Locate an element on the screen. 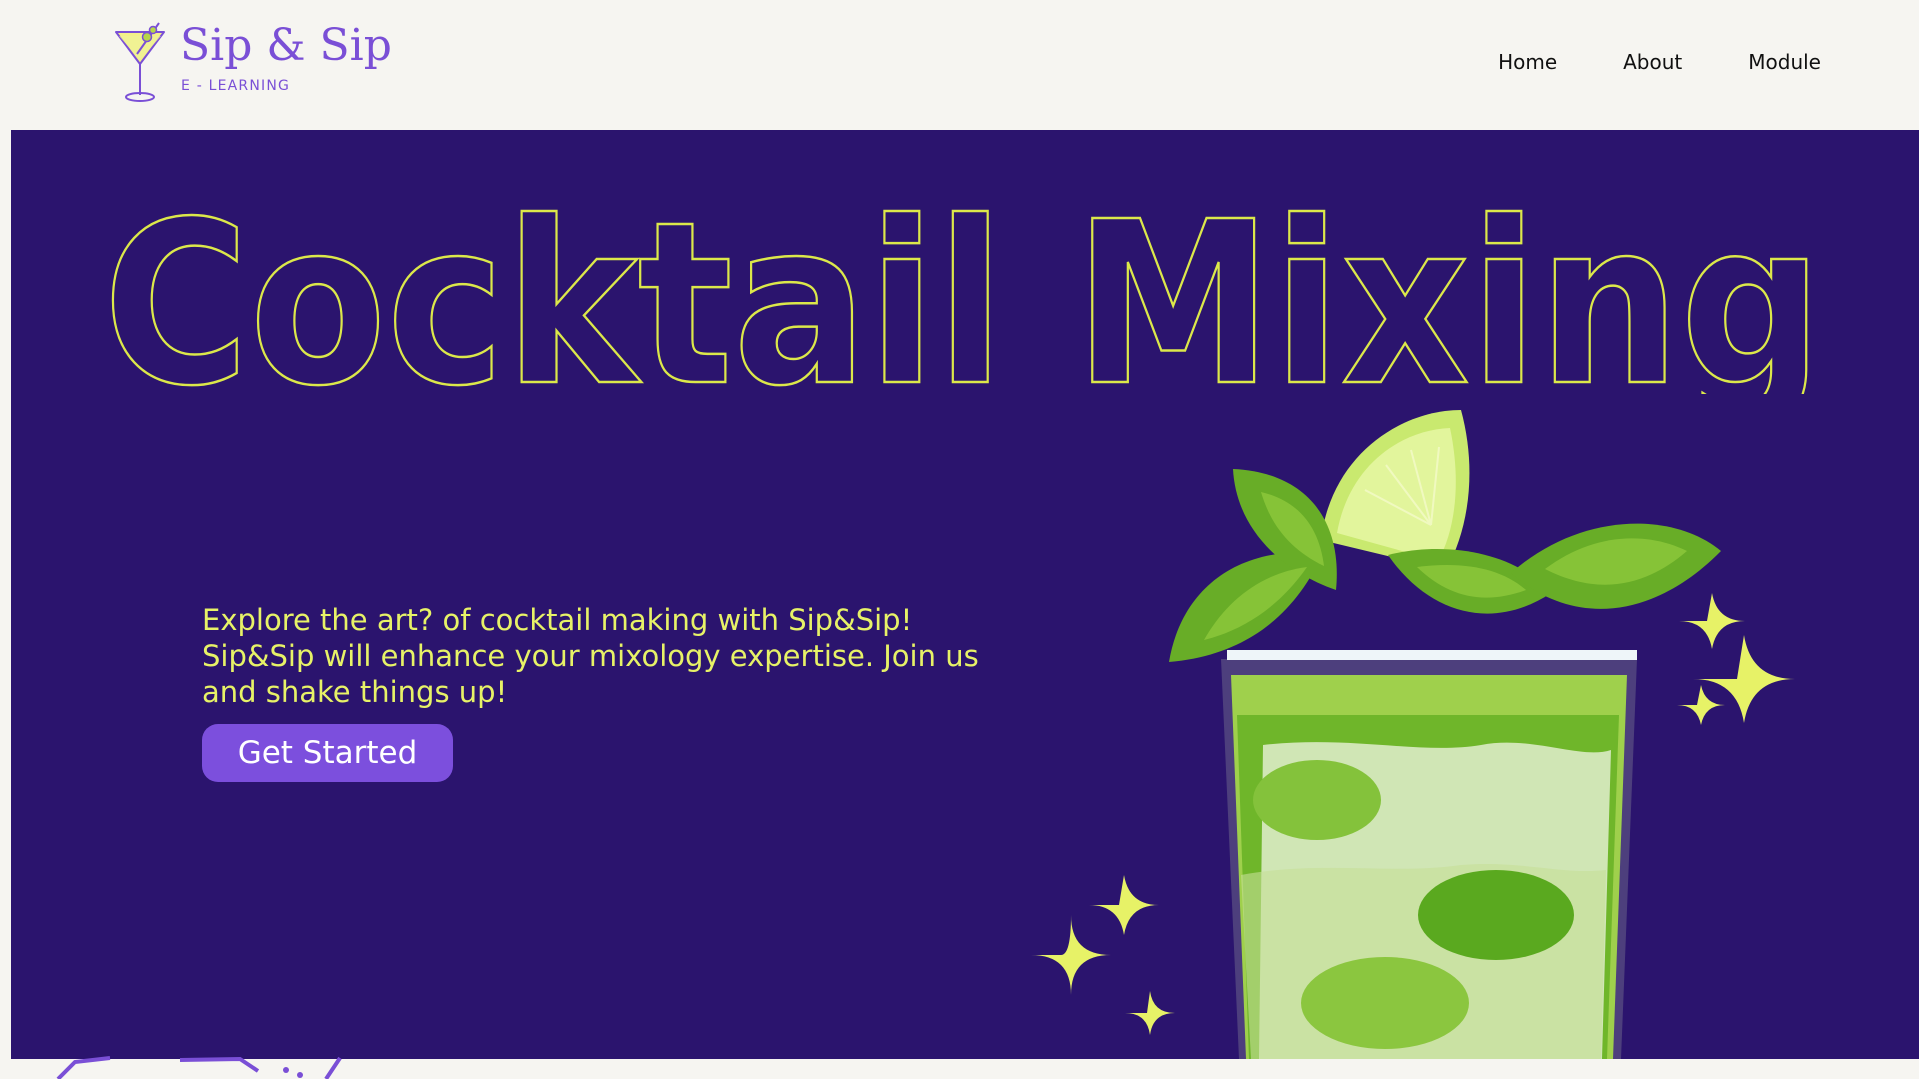  decorative-shaker-icon is located at coordinates (199, 1067).